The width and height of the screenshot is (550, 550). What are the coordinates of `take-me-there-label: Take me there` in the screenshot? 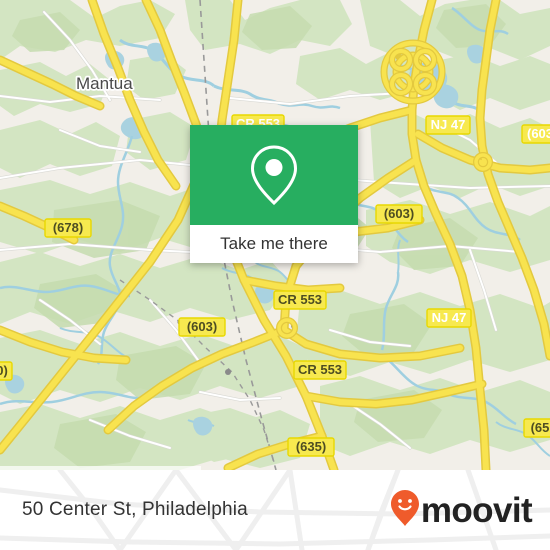 It's located at (274, 243).